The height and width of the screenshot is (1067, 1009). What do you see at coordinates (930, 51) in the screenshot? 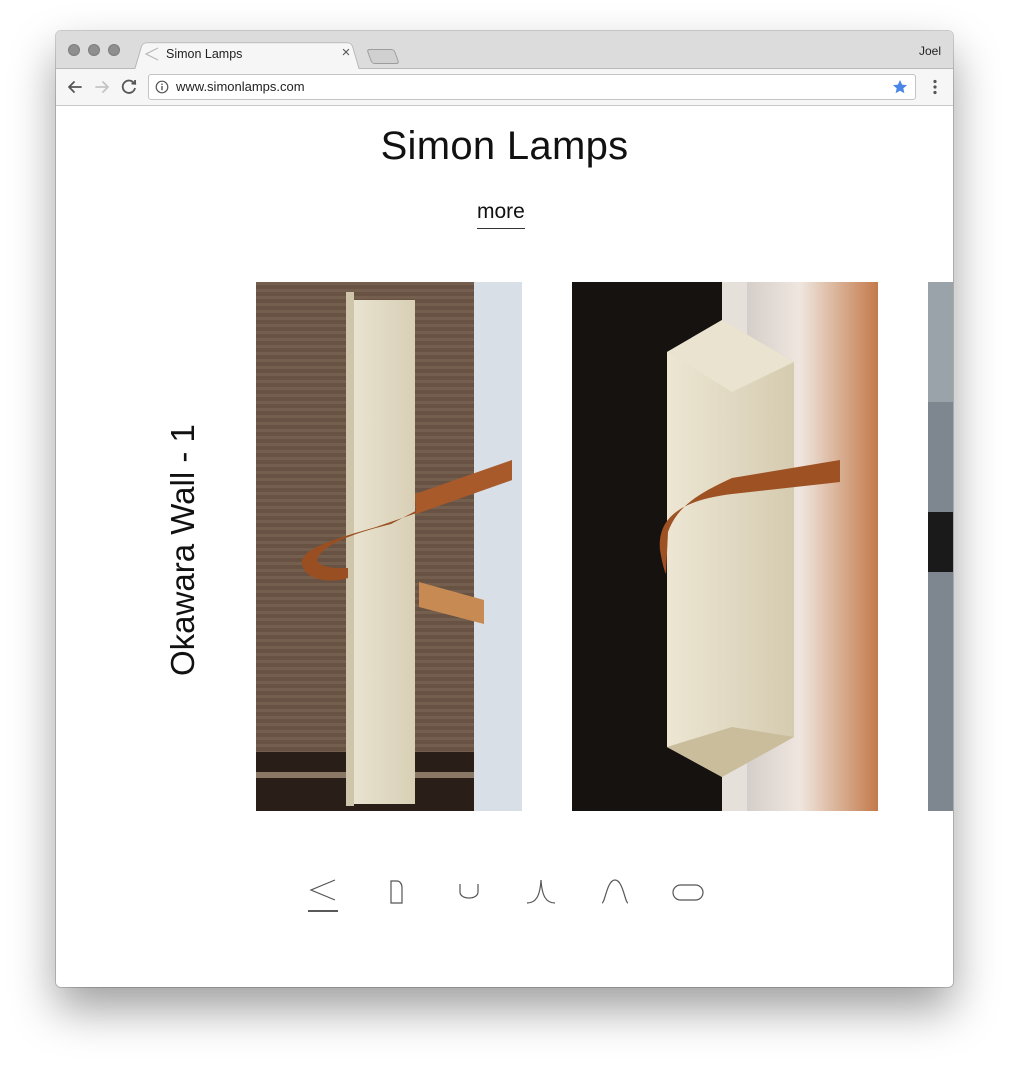
I see `profile-name: Joel` at bounding box center [930, 51].